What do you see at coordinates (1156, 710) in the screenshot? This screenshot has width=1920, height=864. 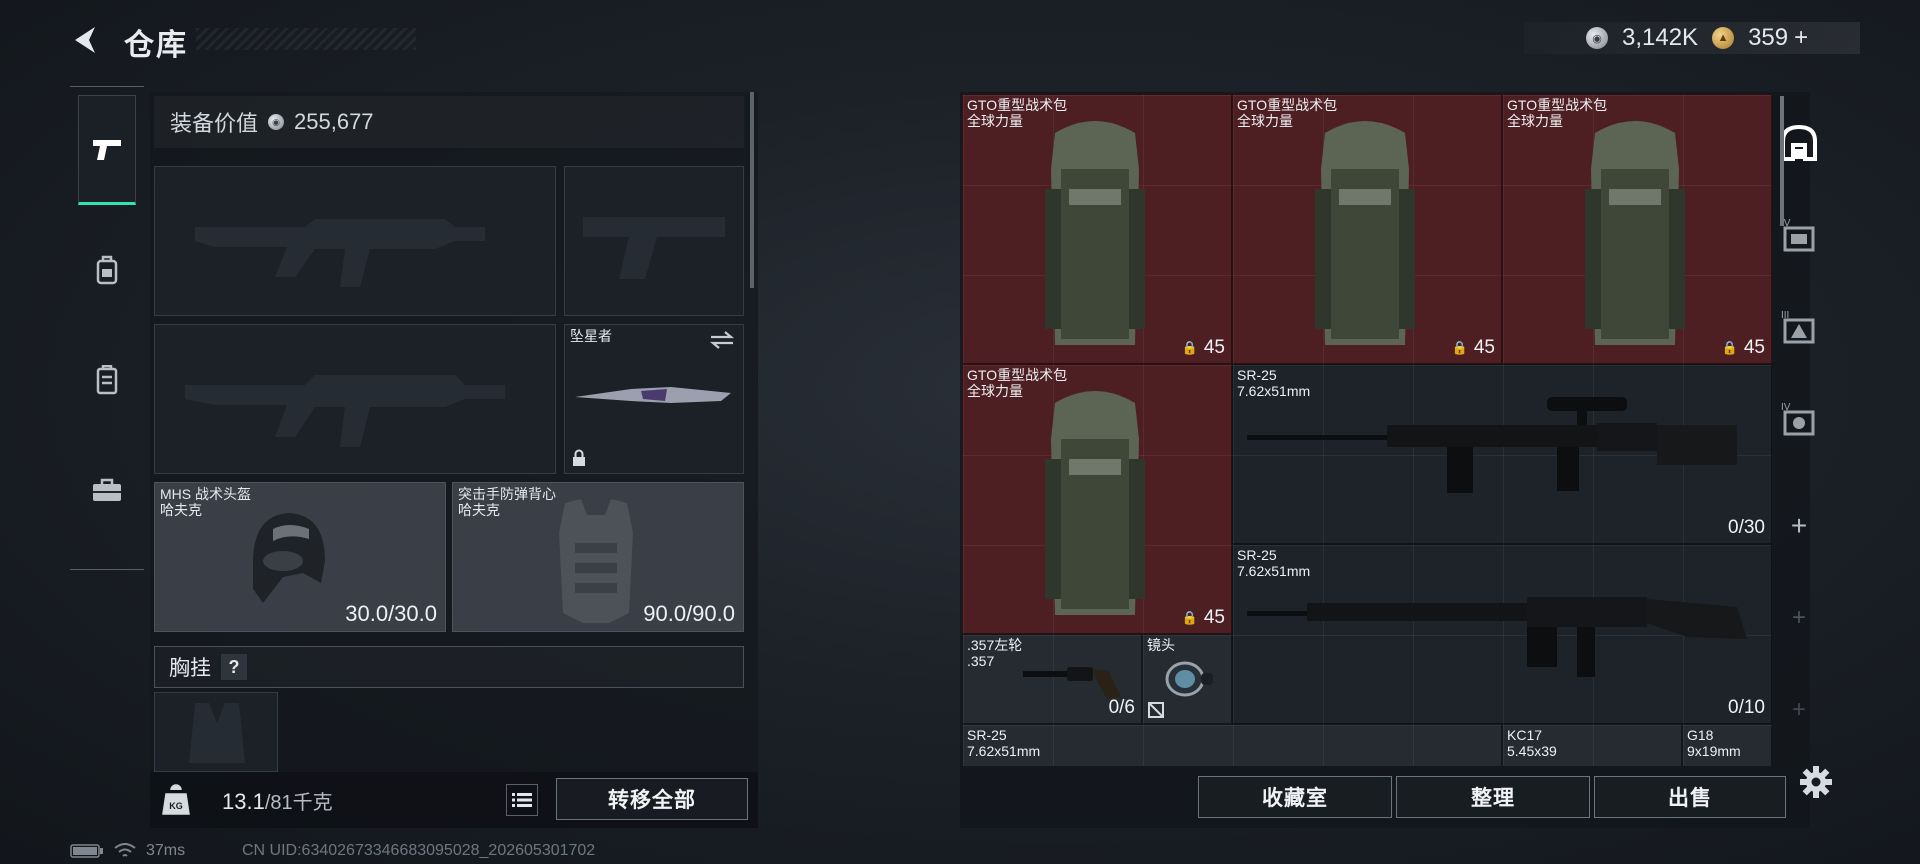 I see `unattached-icon` at bounding box center [1156, 710].